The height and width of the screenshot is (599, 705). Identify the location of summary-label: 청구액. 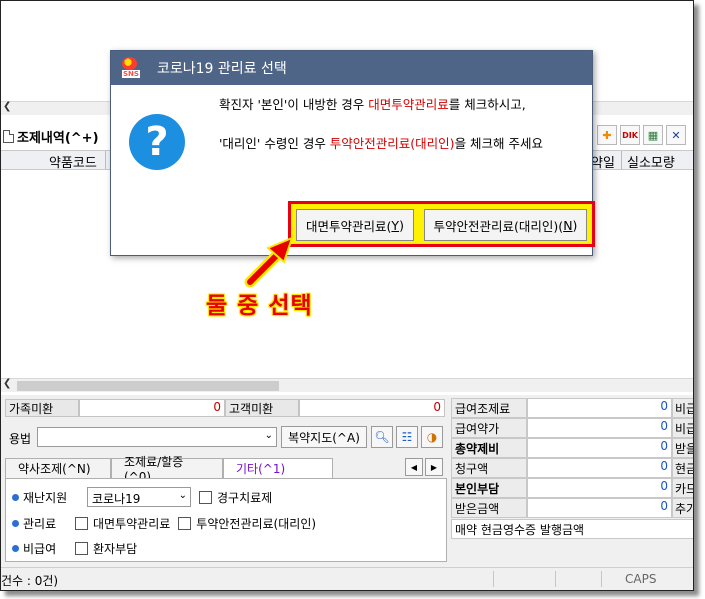
(489, 468).